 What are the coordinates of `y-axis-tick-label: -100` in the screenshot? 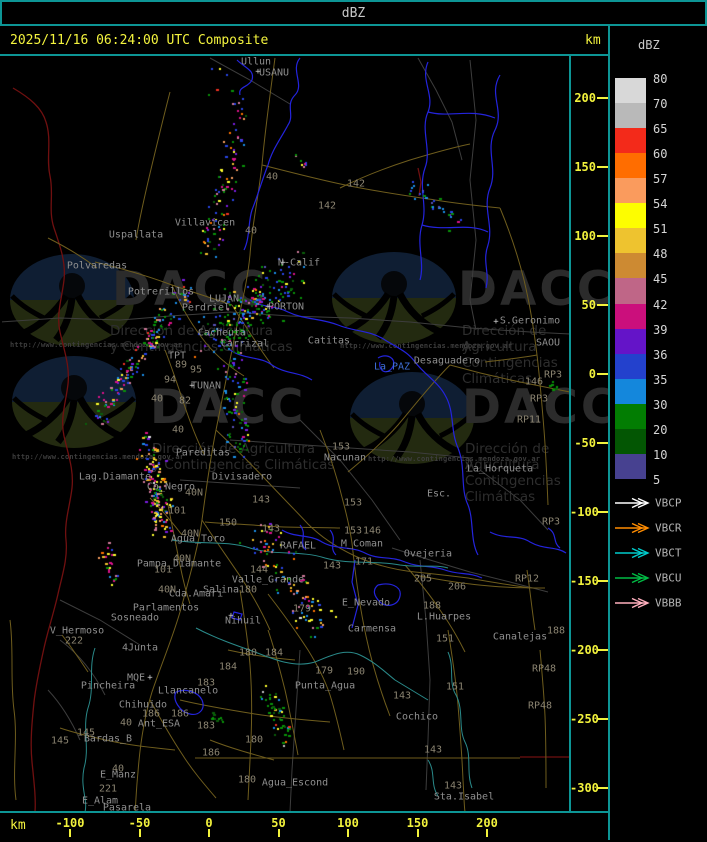 It's located at (584, 512).